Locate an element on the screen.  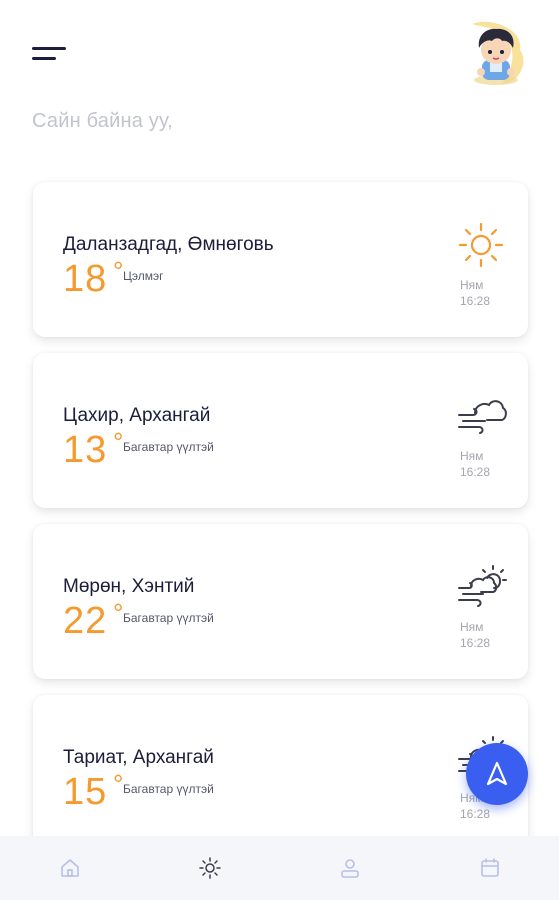
city-name: Даланзадгад, Өмнөговь is located at coordinates (168, 244).